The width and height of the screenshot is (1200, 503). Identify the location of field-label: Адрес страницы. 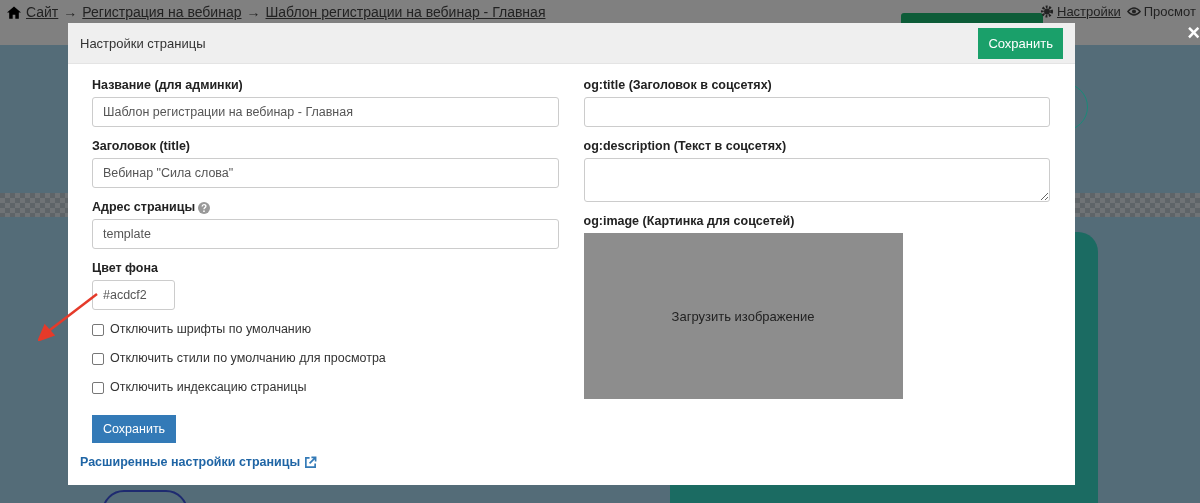
(144, 207).